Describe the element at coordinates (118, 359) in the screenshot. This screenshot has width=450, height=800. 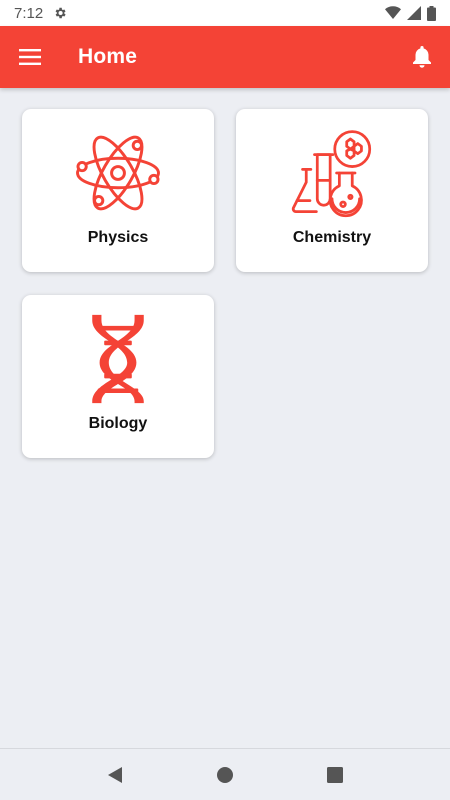
I see `dna-icon` at that location.